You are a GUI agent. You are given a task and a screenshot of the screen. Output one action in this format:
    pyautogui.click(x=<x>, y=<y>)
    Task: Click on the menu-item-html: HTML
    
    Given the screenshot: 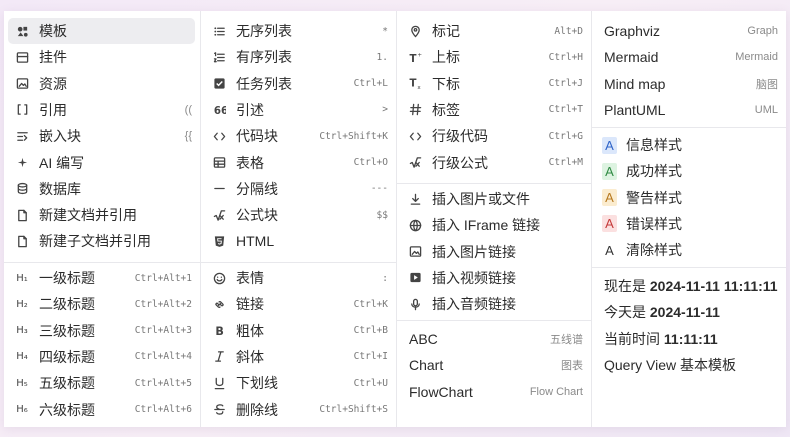 What is the action you would take?
    pyautogui.click(x=298, y=241)
    